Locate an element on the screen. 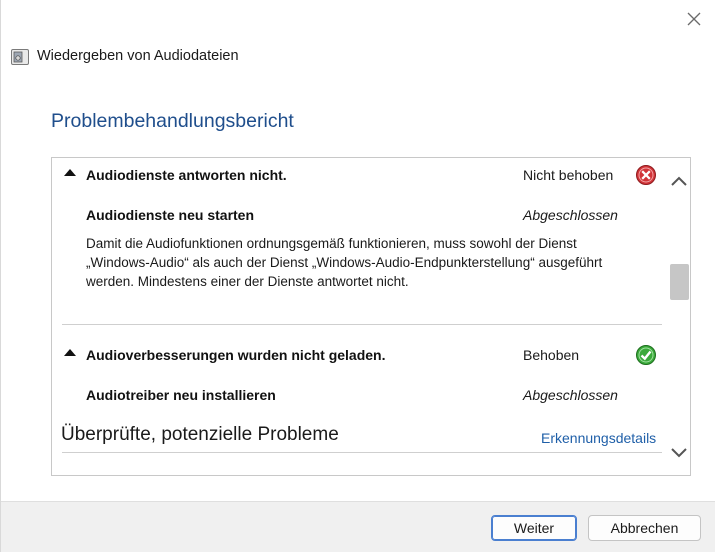 The width and height of the screenshot is (715, 552). page-title: Problembehandlungsbericht is located at coordinates (172, 121).